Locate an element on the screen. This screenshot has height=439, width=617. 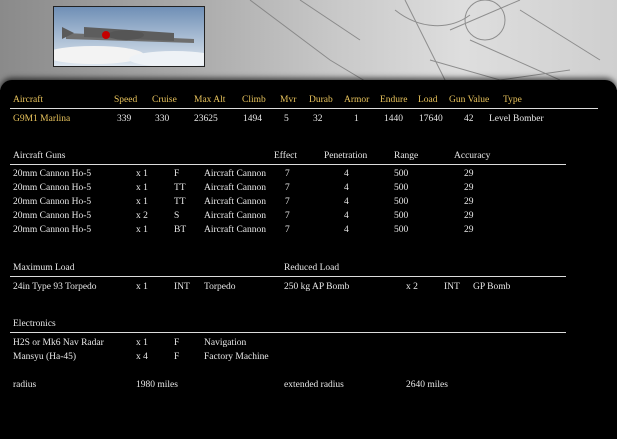
reduced-load-weapon: 250 kg AP Bomb is located at coordinates (317, 287).